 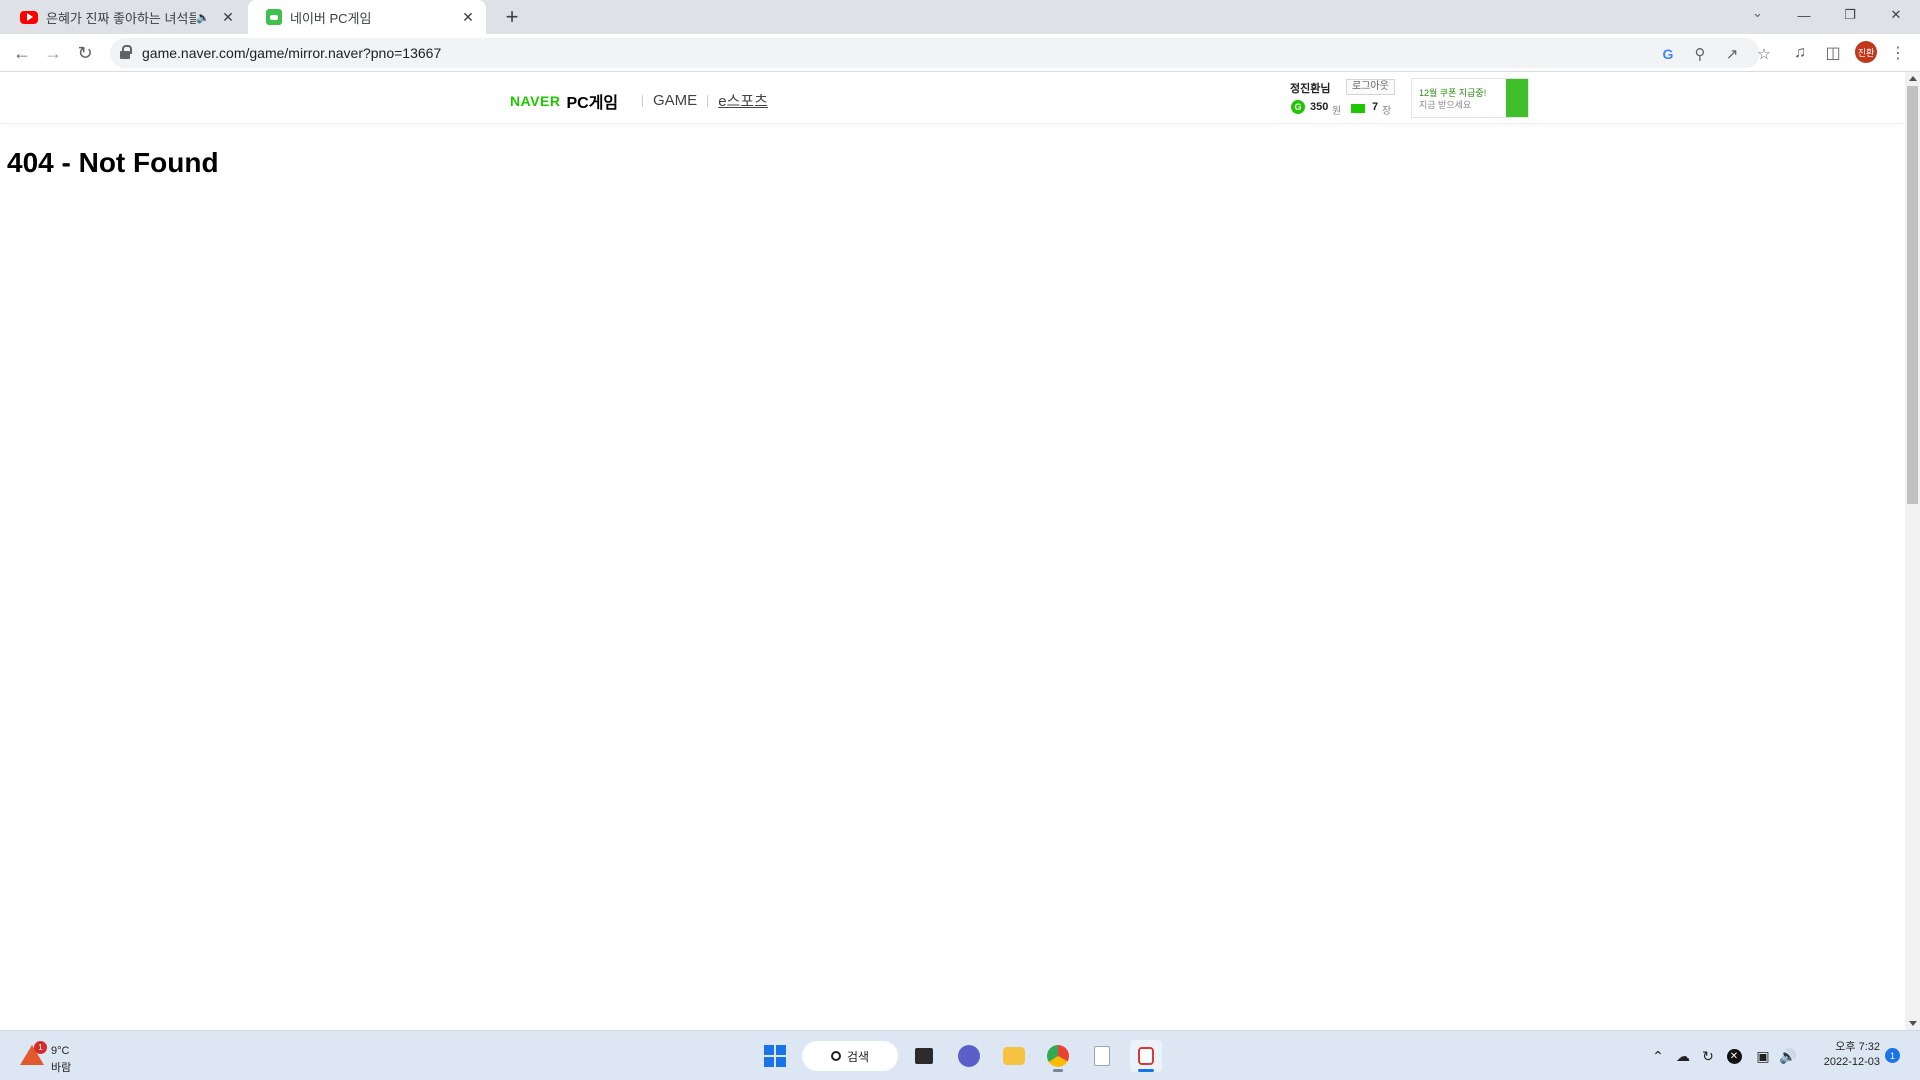 I want to click on volume-icon: 🔊, so click(x=1788, y=1056).